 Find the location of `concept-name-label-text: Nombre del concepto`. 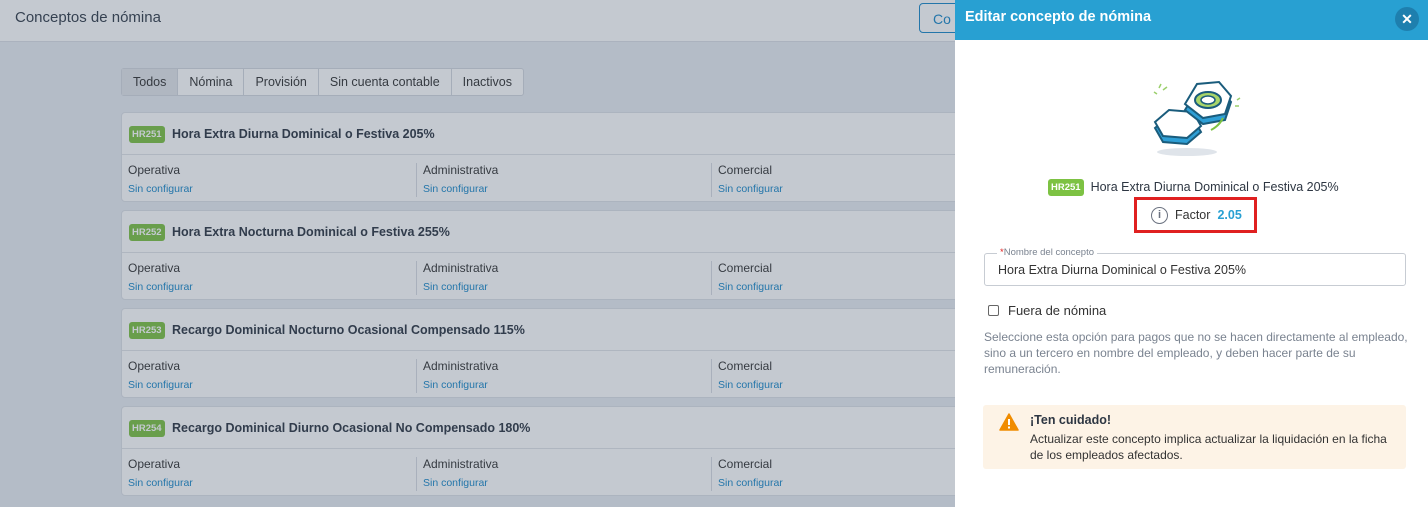

concept-name-label-text: Nombre del concepto is located at coordinates (1049, 252).